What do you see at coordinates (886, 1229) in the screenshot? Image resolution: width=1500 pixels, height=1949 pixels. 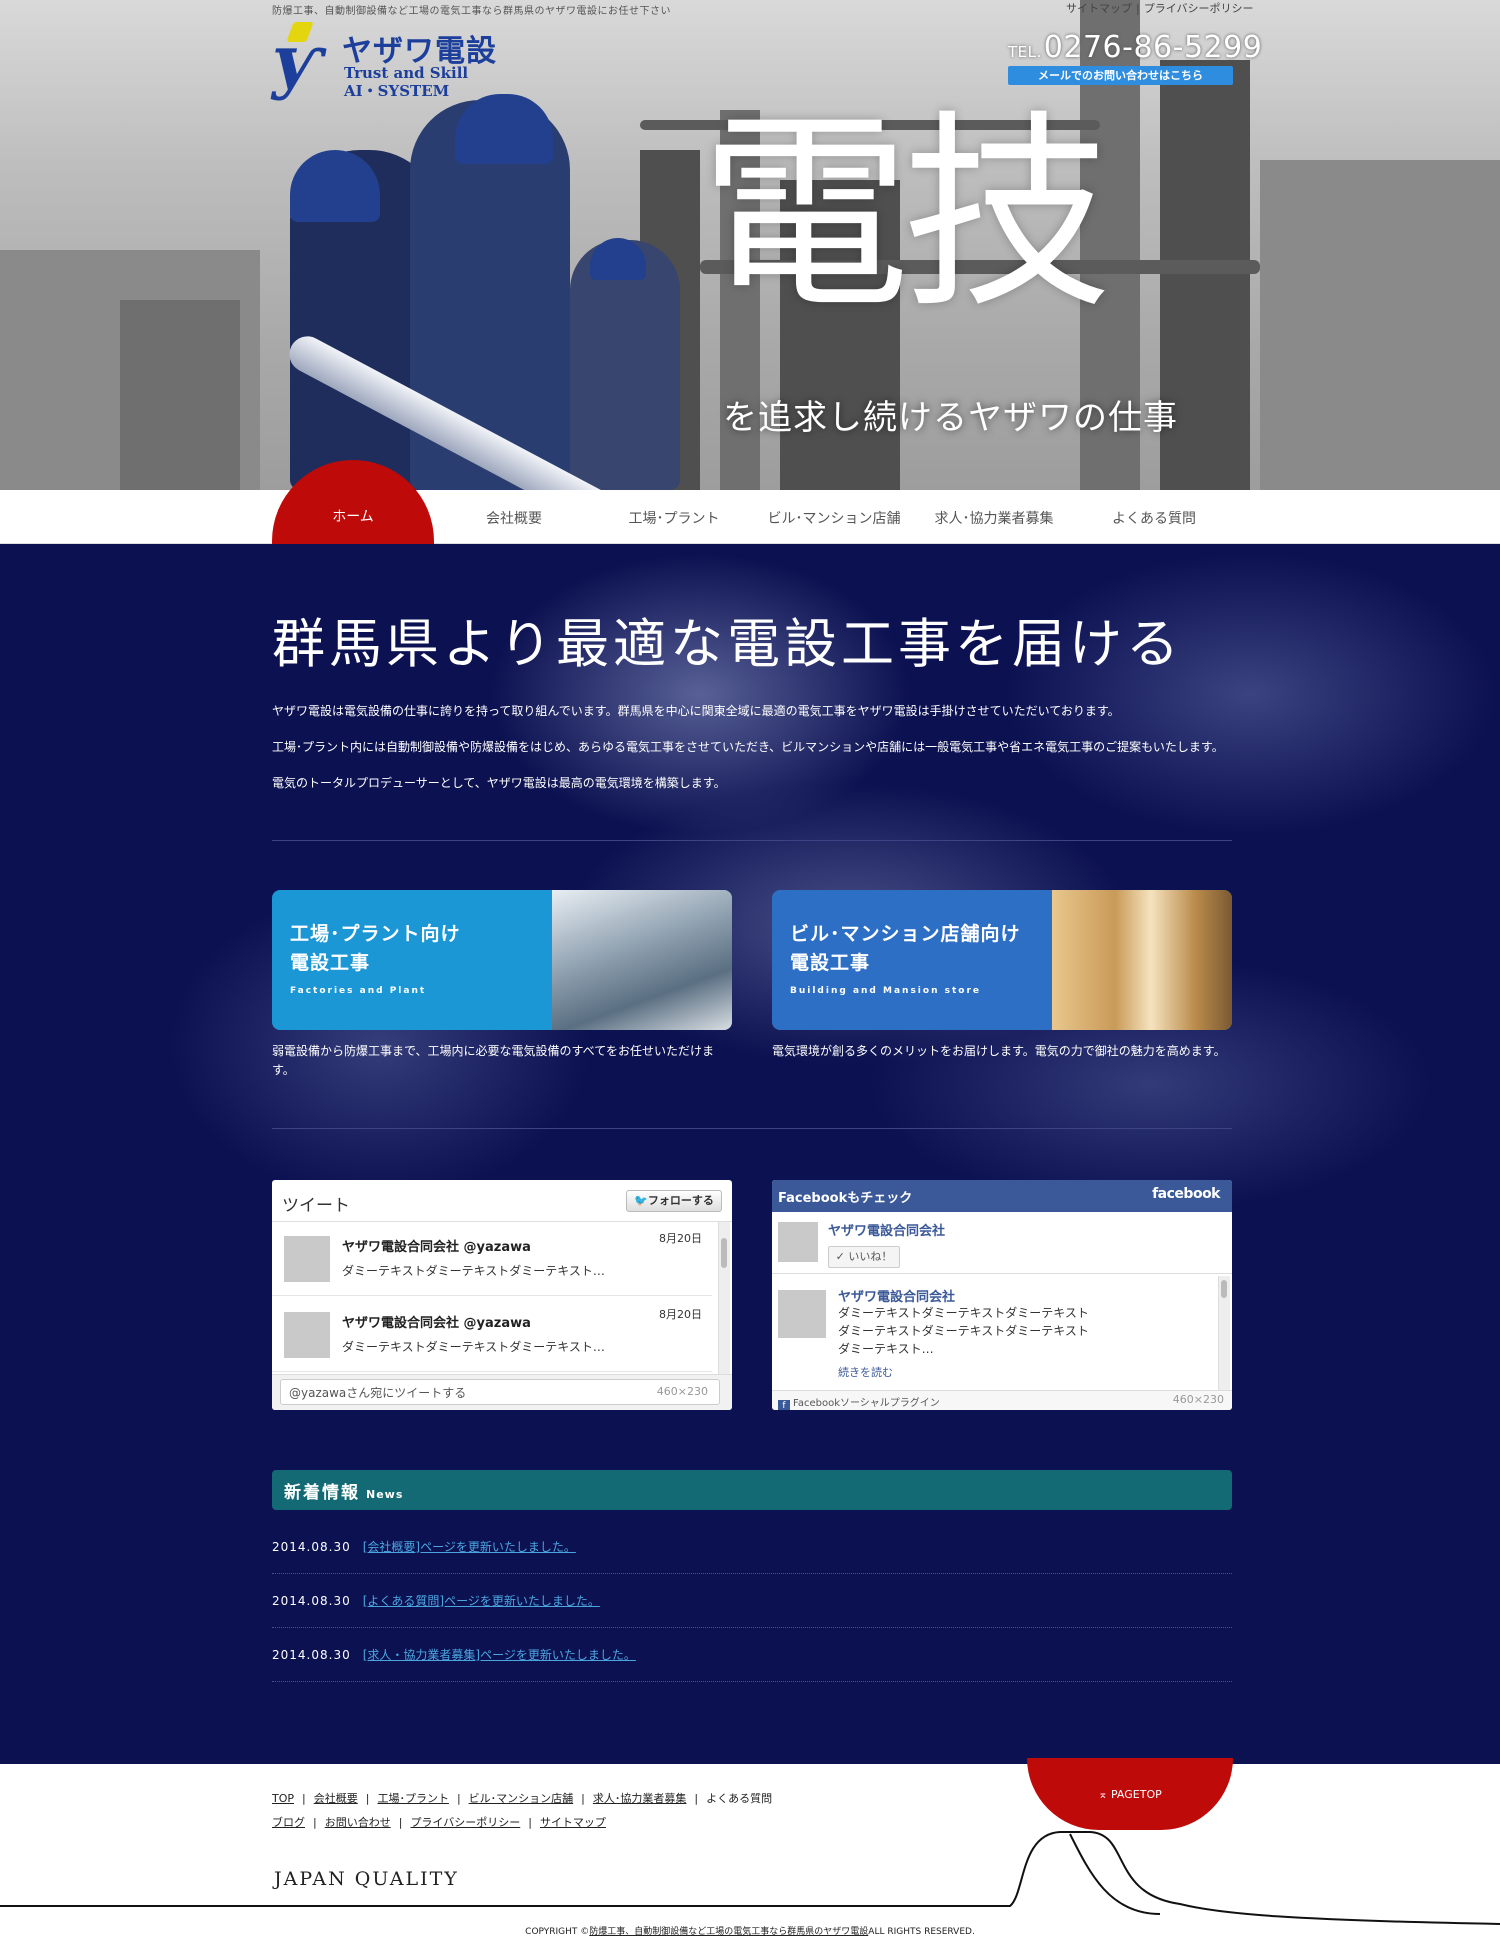 I see `facebook-page-name: ヤザワ電設合同会社` at bounding box center [886, 1229].